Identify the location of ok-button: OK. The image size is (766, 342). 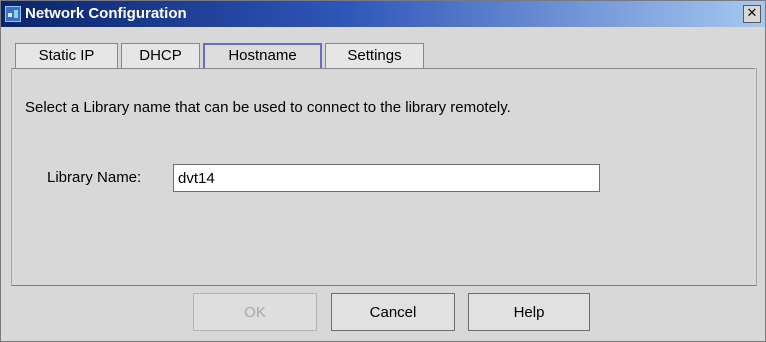
(255, 312).